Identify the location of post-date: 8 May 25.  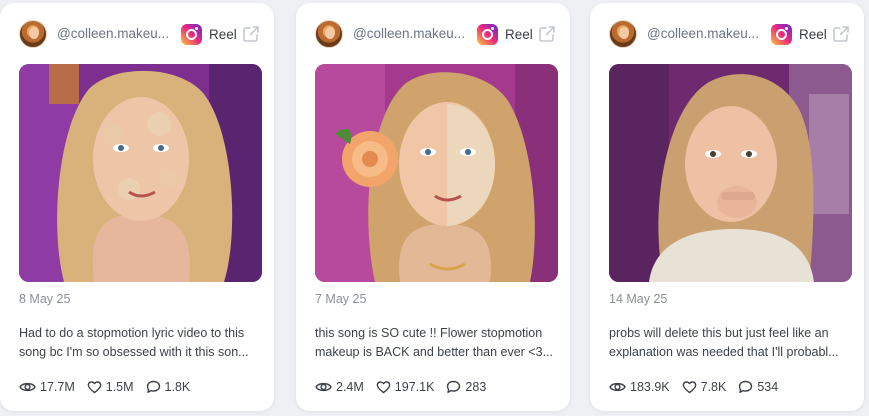
(45, 299).